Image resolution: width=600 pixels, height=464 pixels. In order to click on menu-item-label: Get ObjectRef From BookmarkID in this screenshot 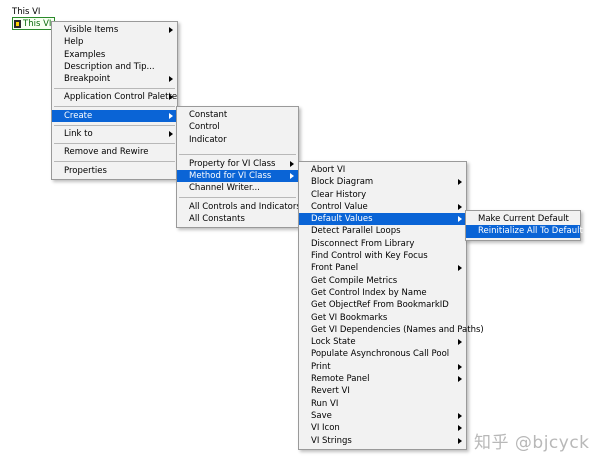, I will do `click(380, 305)`.